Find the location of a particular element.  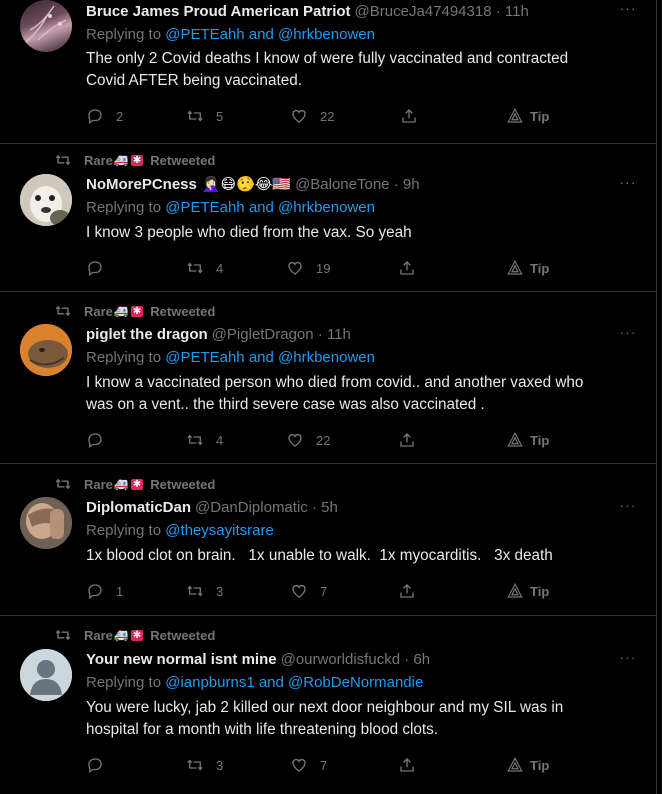

replying-to: Replying to @theysayitsrare is located at coordinates (180, 532).